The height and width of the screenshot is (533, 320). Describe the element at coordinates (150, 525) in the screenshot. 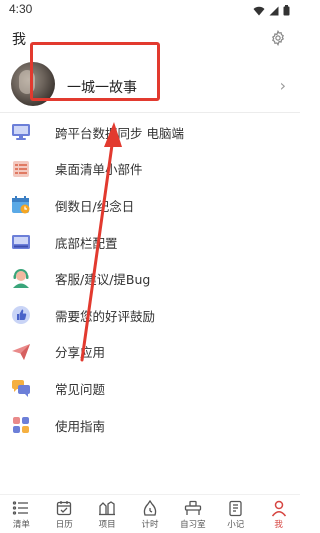

I see `tab-label: 计时` at that location.